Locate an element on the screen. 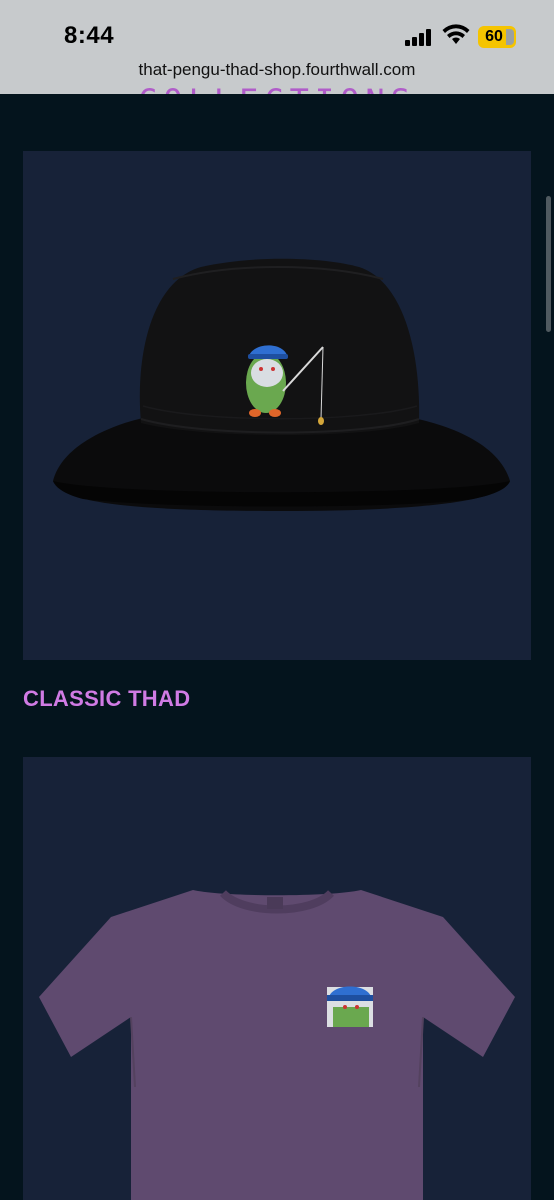 The width and height of the screenshot is (554, 1200). battery-icon: 60 is located at coordinates (497, 37).